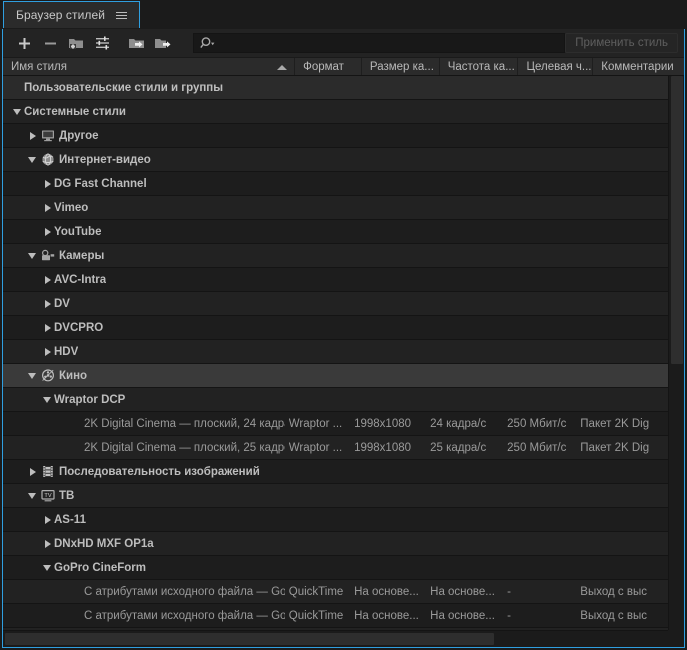 The width and height of the screenshot is (687, 650). Describe the element at coordinates (638, 66) in the screenshot. I see `column-header-comments: Комментарии` at that location.